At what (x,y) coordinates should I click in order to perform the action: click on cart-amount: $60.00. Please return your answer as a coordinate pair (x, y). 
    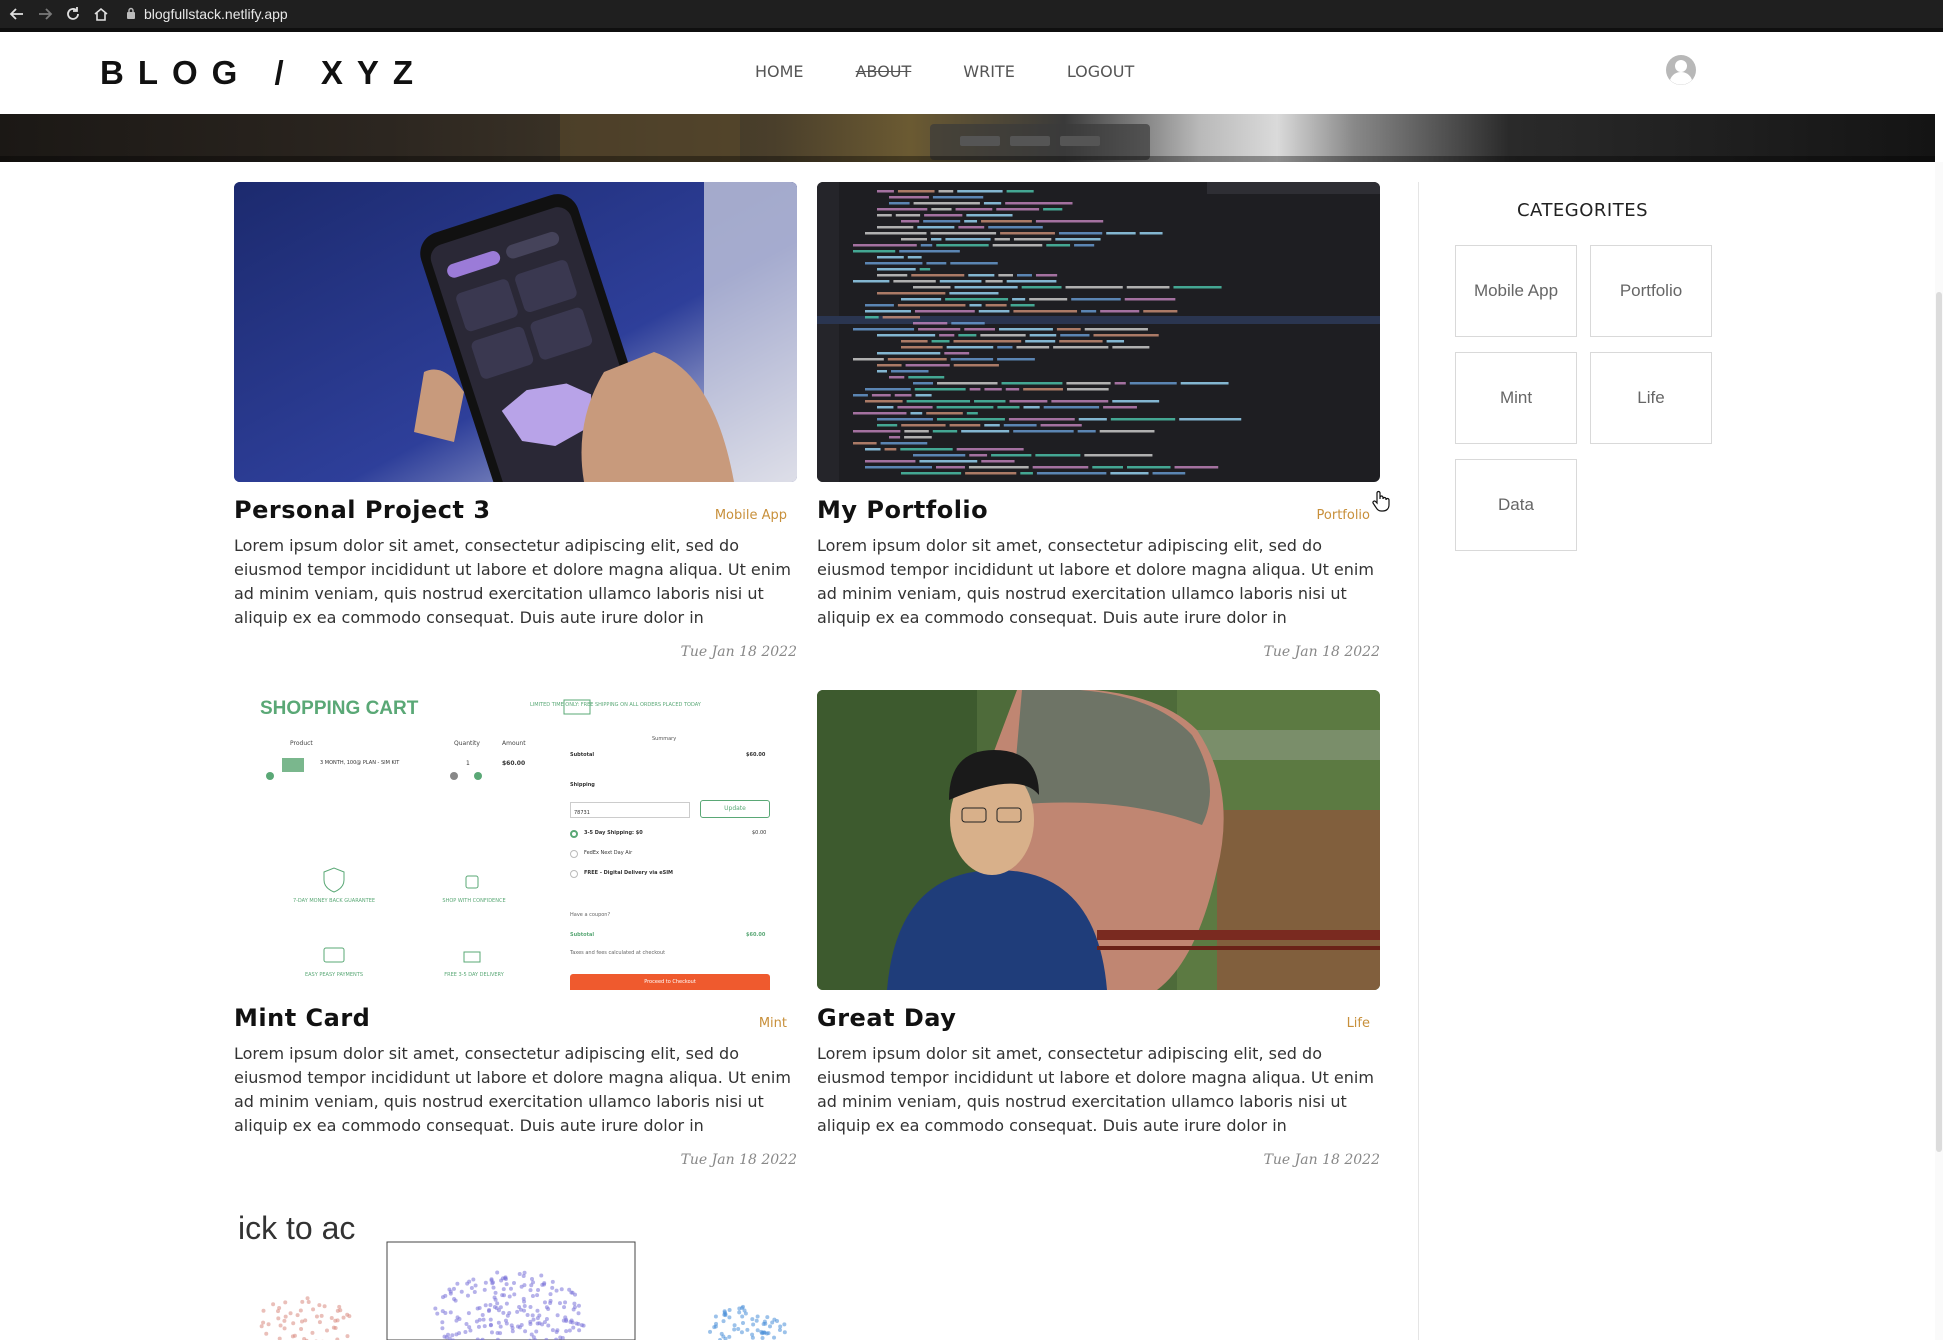
    Looking at the image, I should click on (514, 763).